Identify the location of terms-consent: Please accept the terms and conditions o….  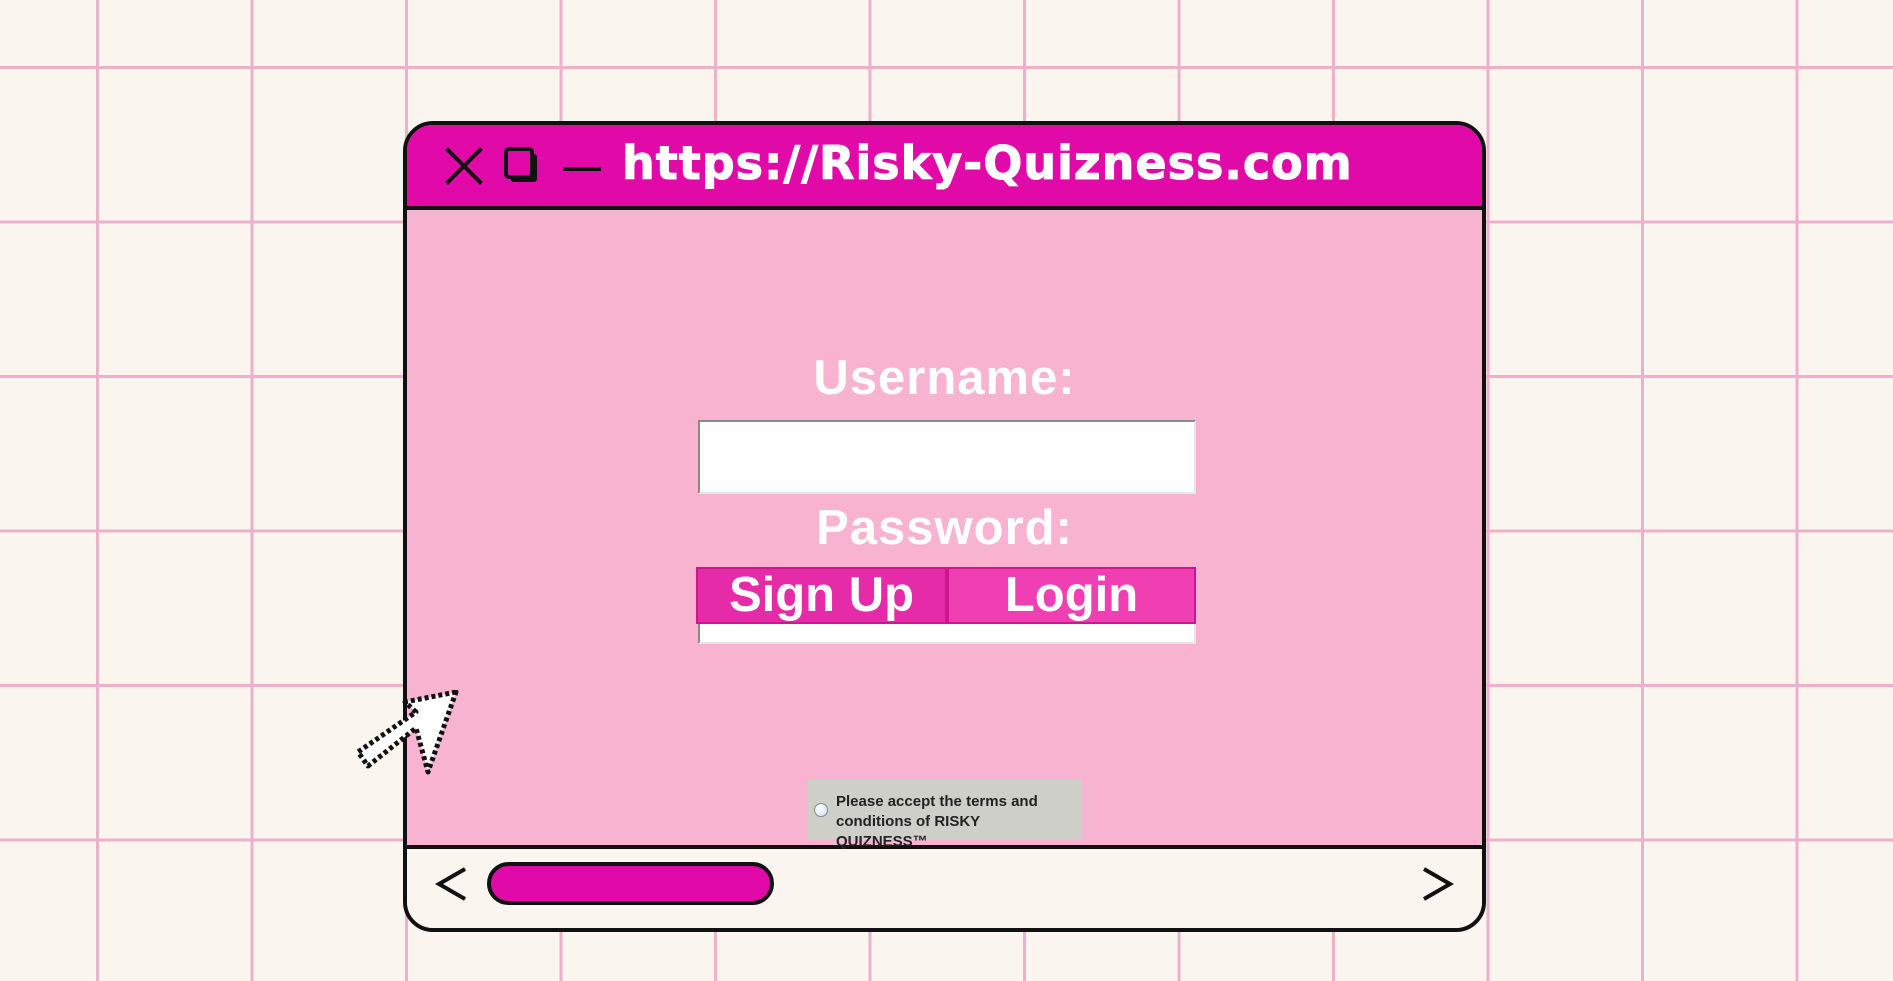
(945, 815).